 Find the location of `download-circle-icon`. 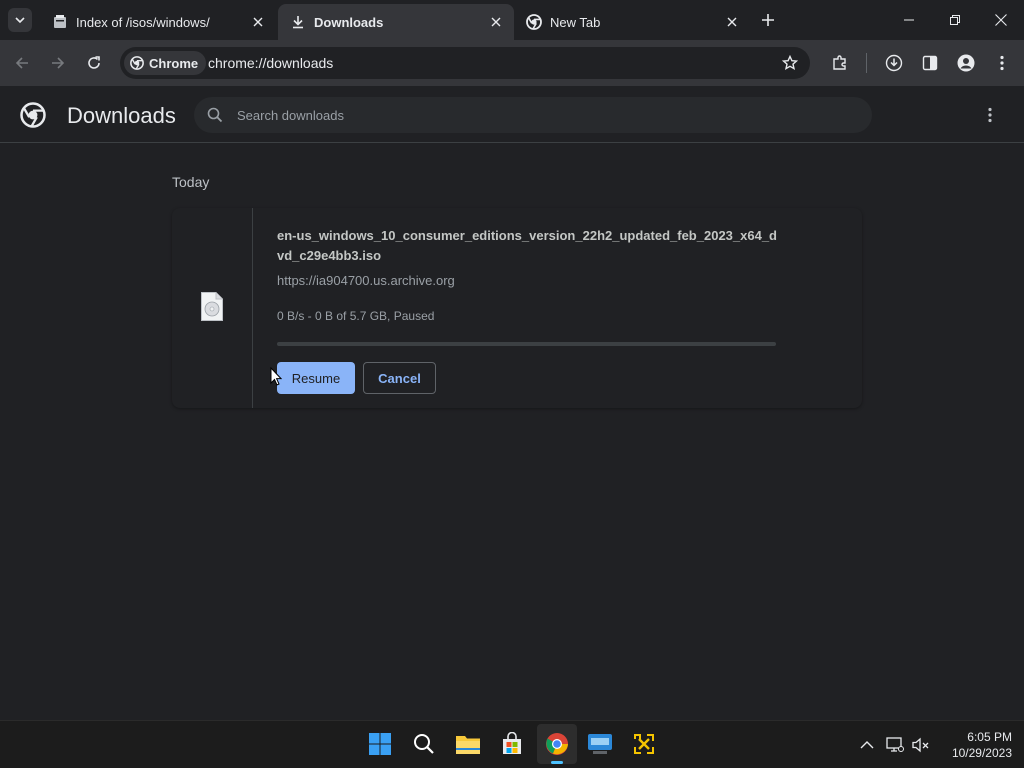

download-circle-icon is located at coordinates (894, 63).